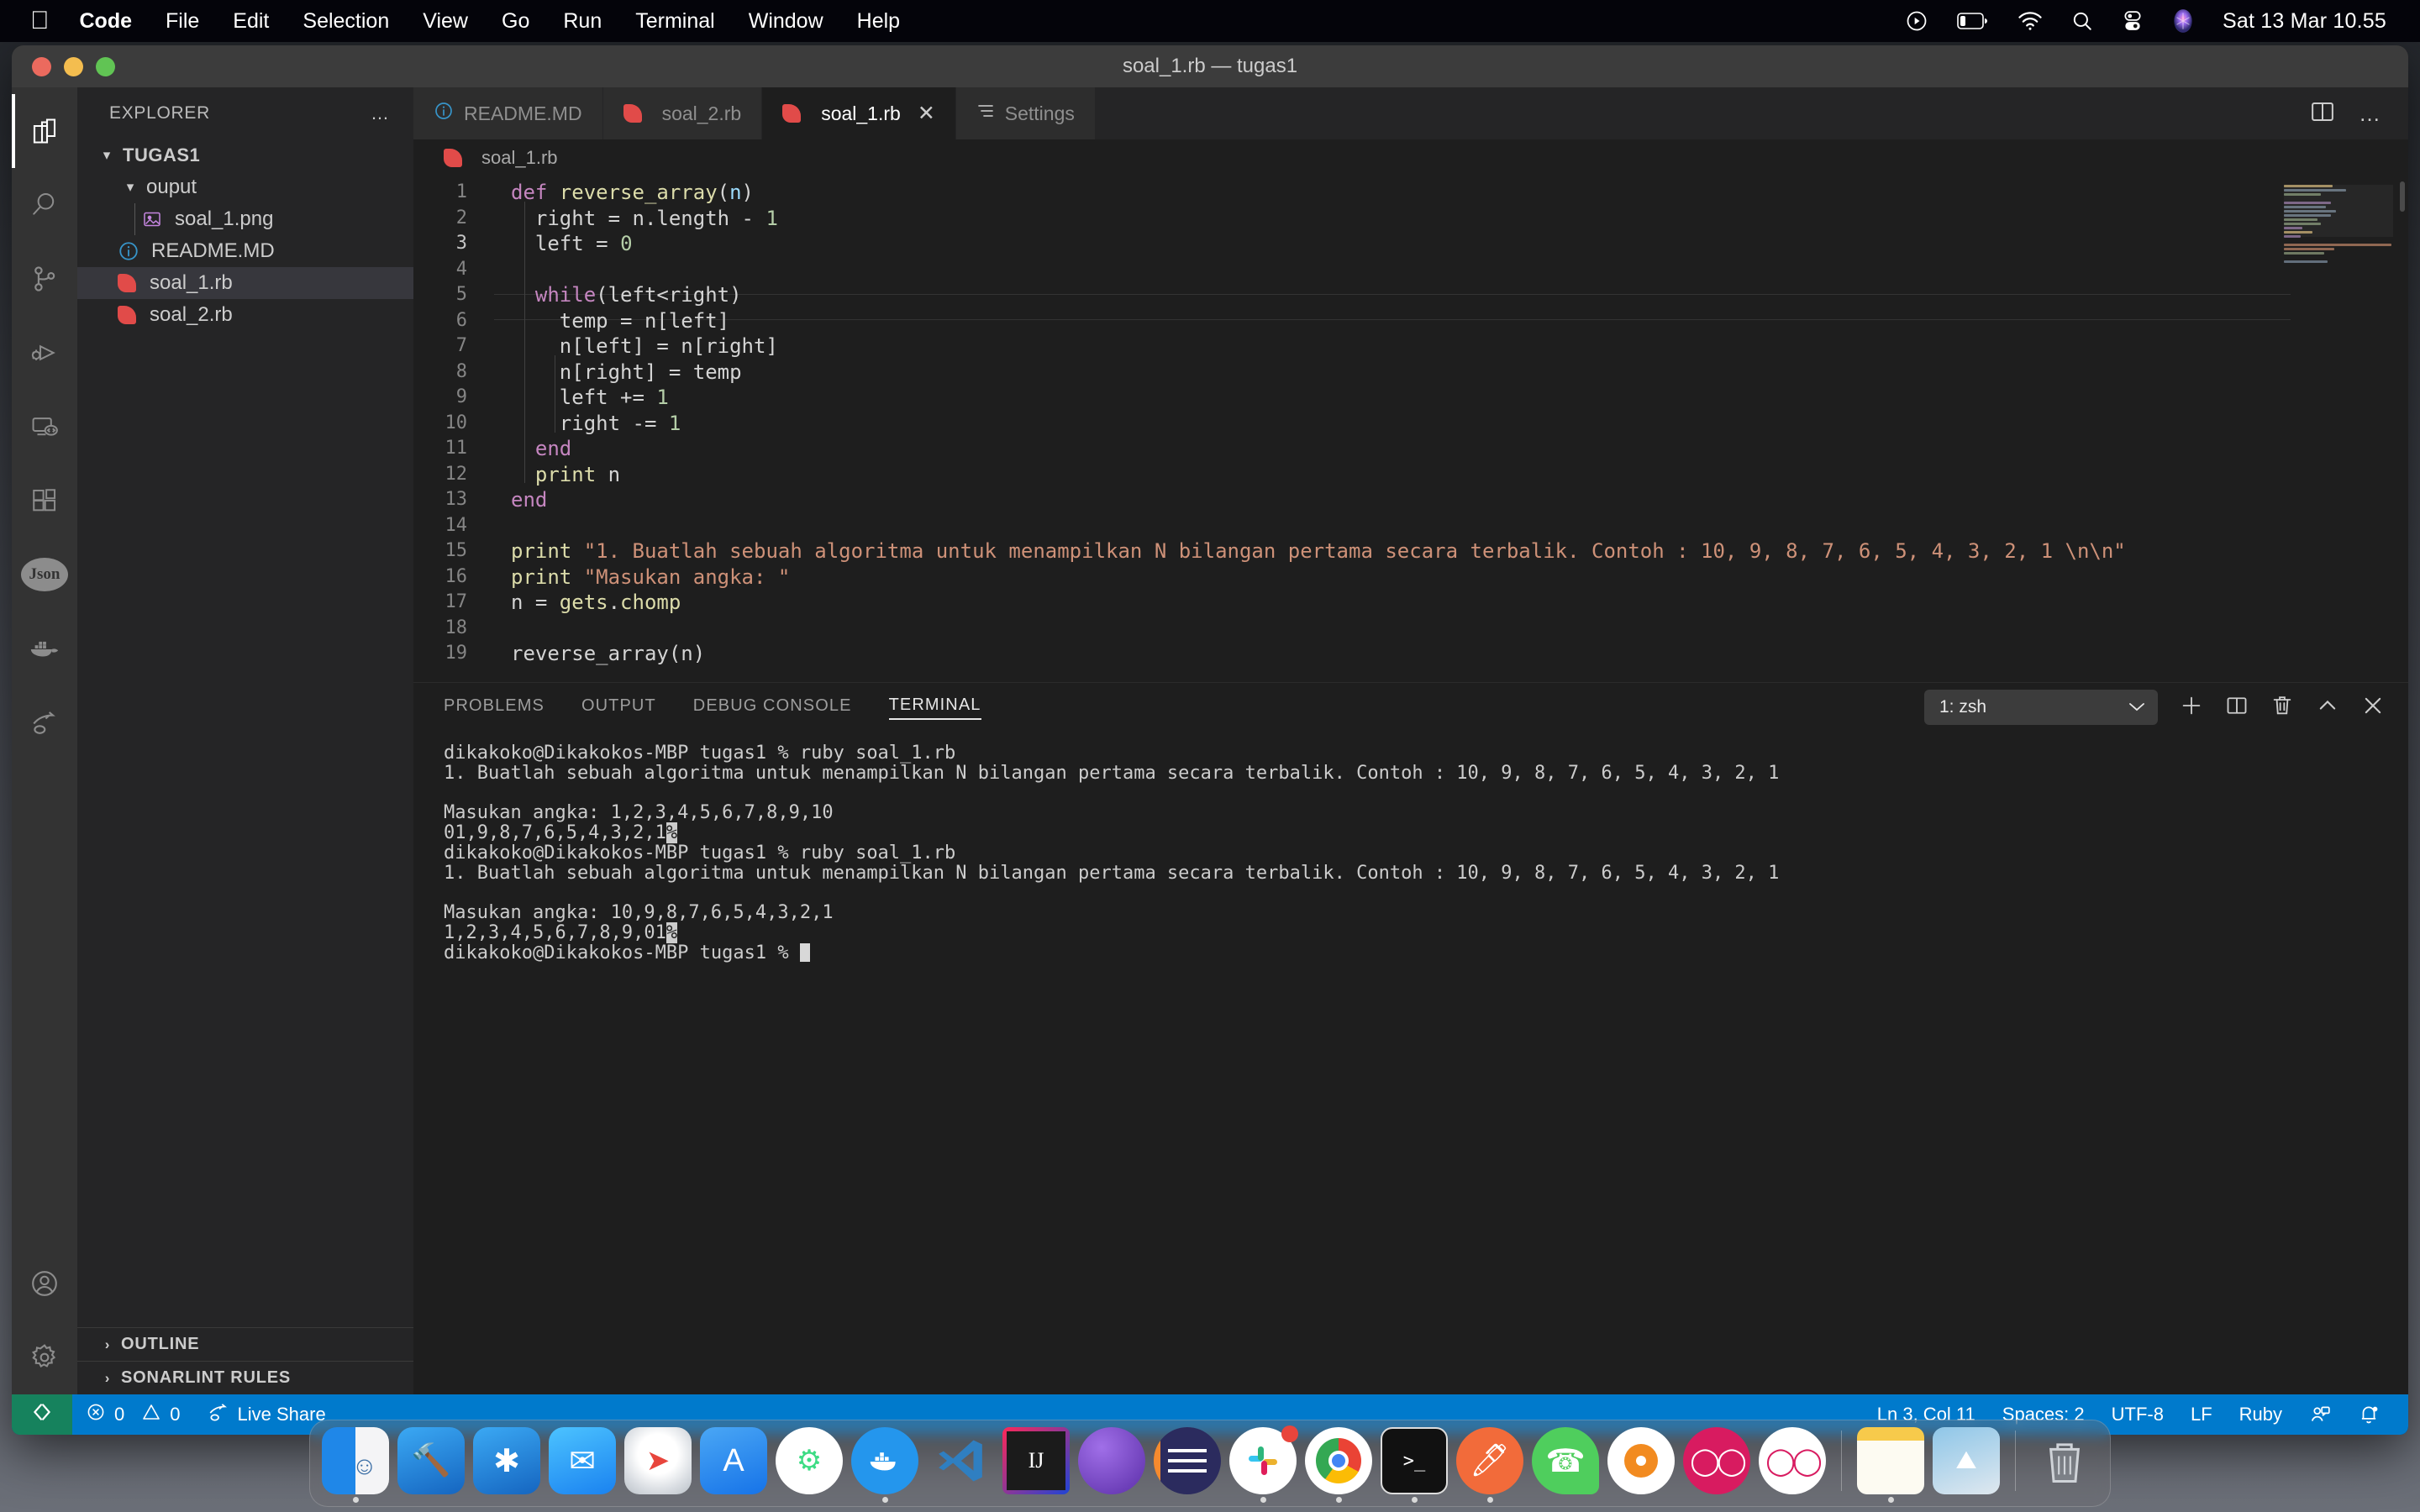  I want to click on status-language-mode: Ruby, so click(2261, 1414).